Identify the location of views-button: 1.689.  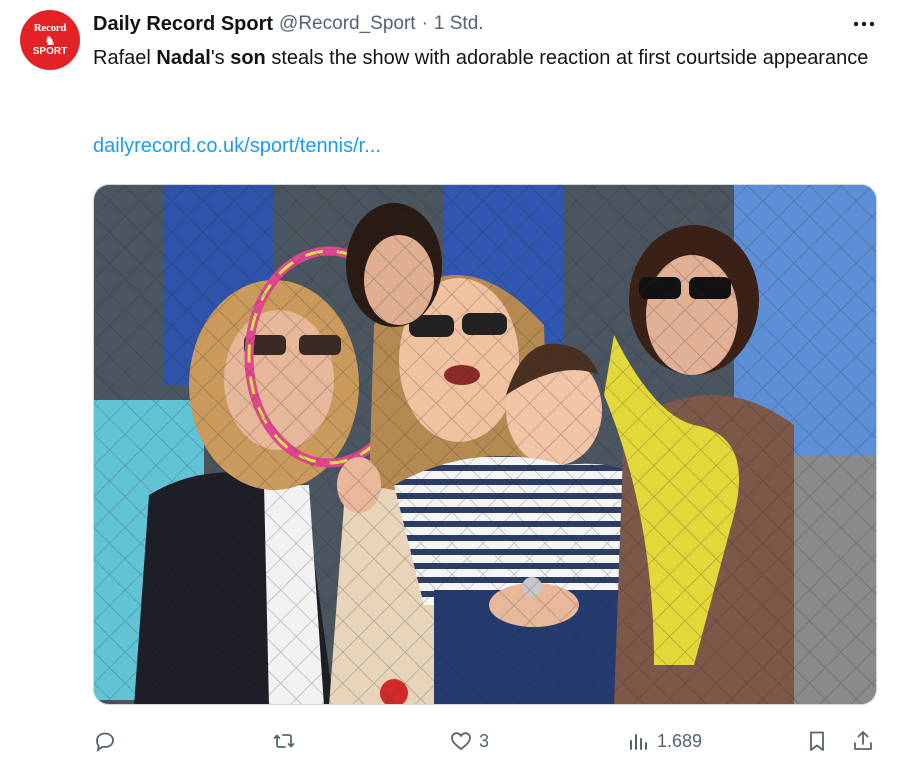
(664, 741).